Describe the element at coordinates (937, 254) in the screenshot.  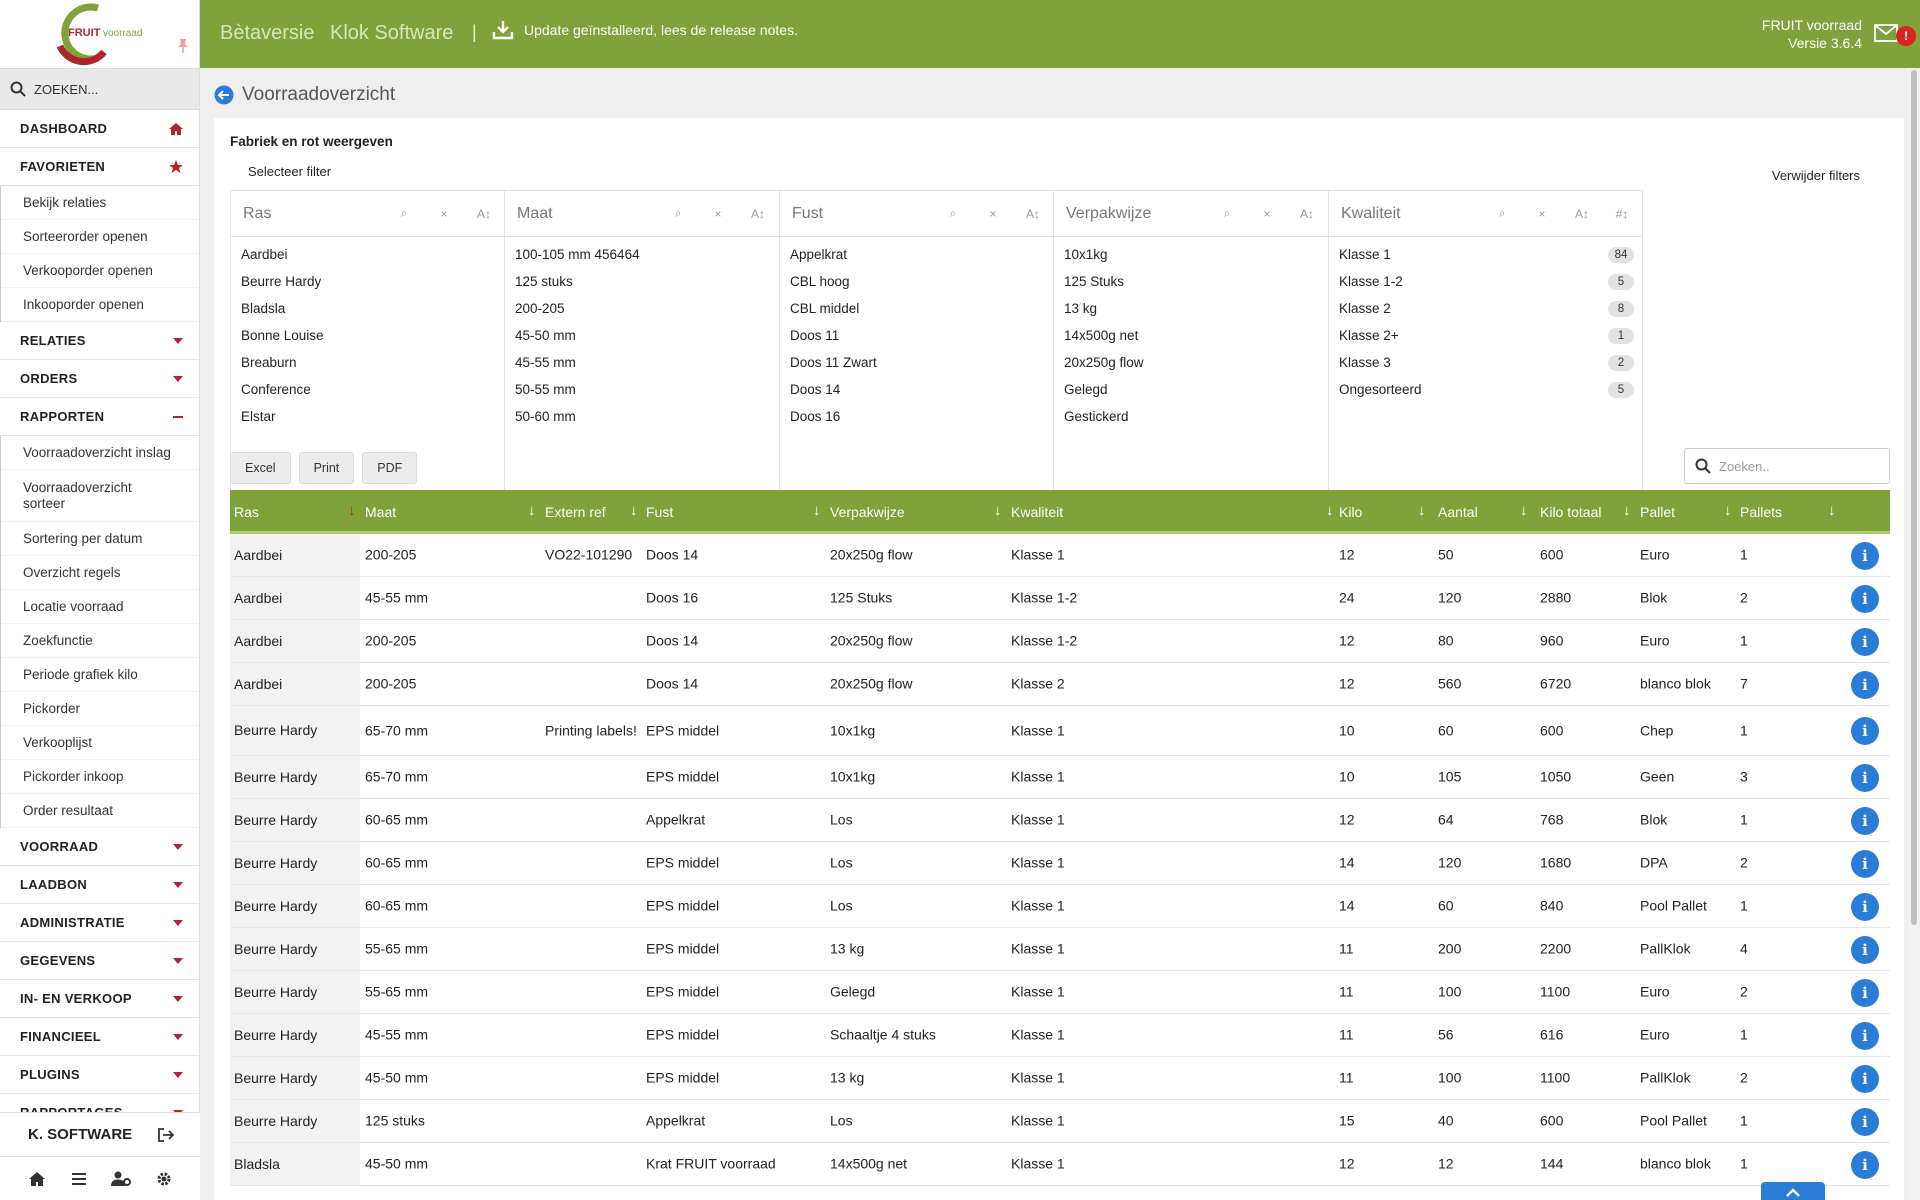
I see `filter-option: Appelkrat5` at that location.